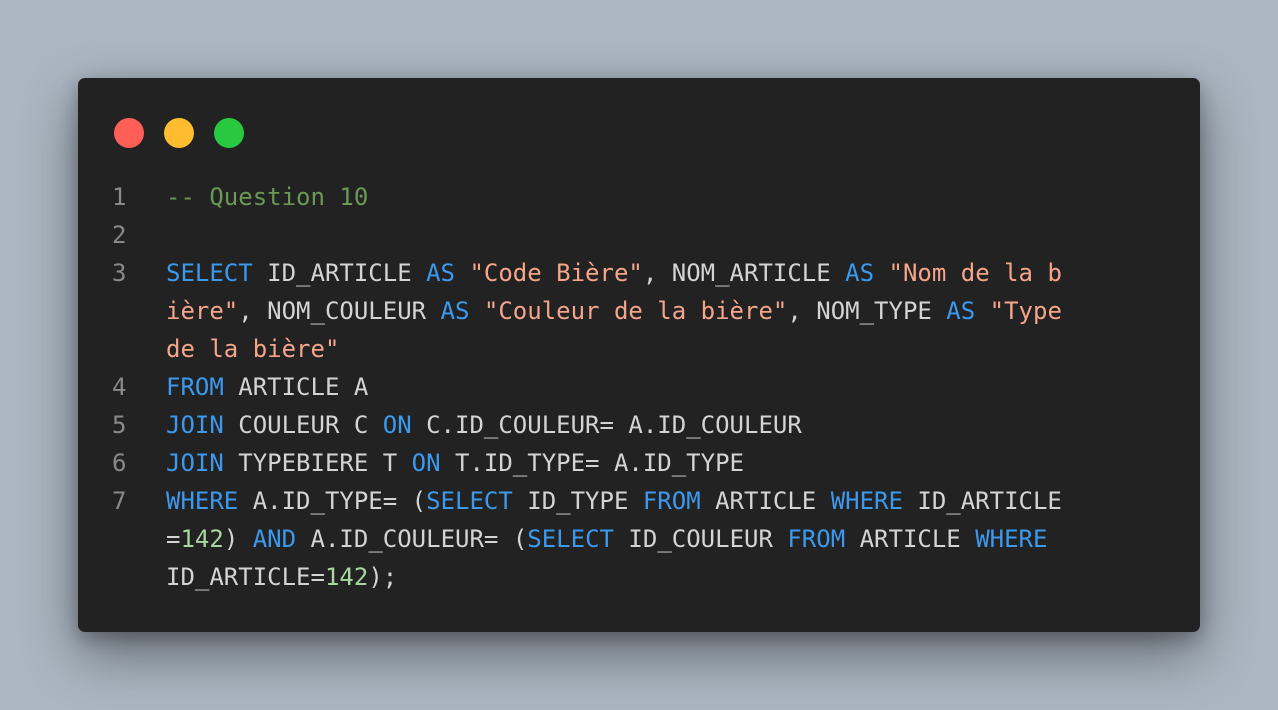  I want to click on code-token: ), so click(238, 539).